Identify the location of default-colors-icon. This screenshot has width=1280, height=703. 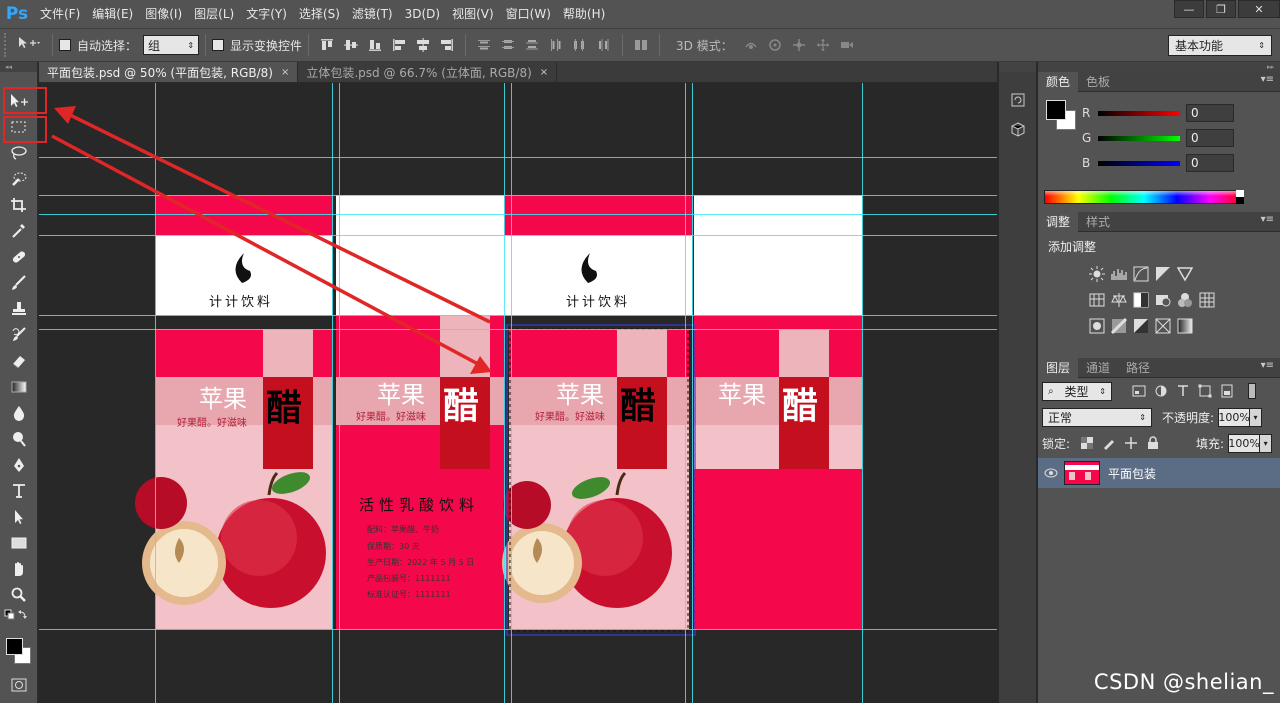
(19, 615).